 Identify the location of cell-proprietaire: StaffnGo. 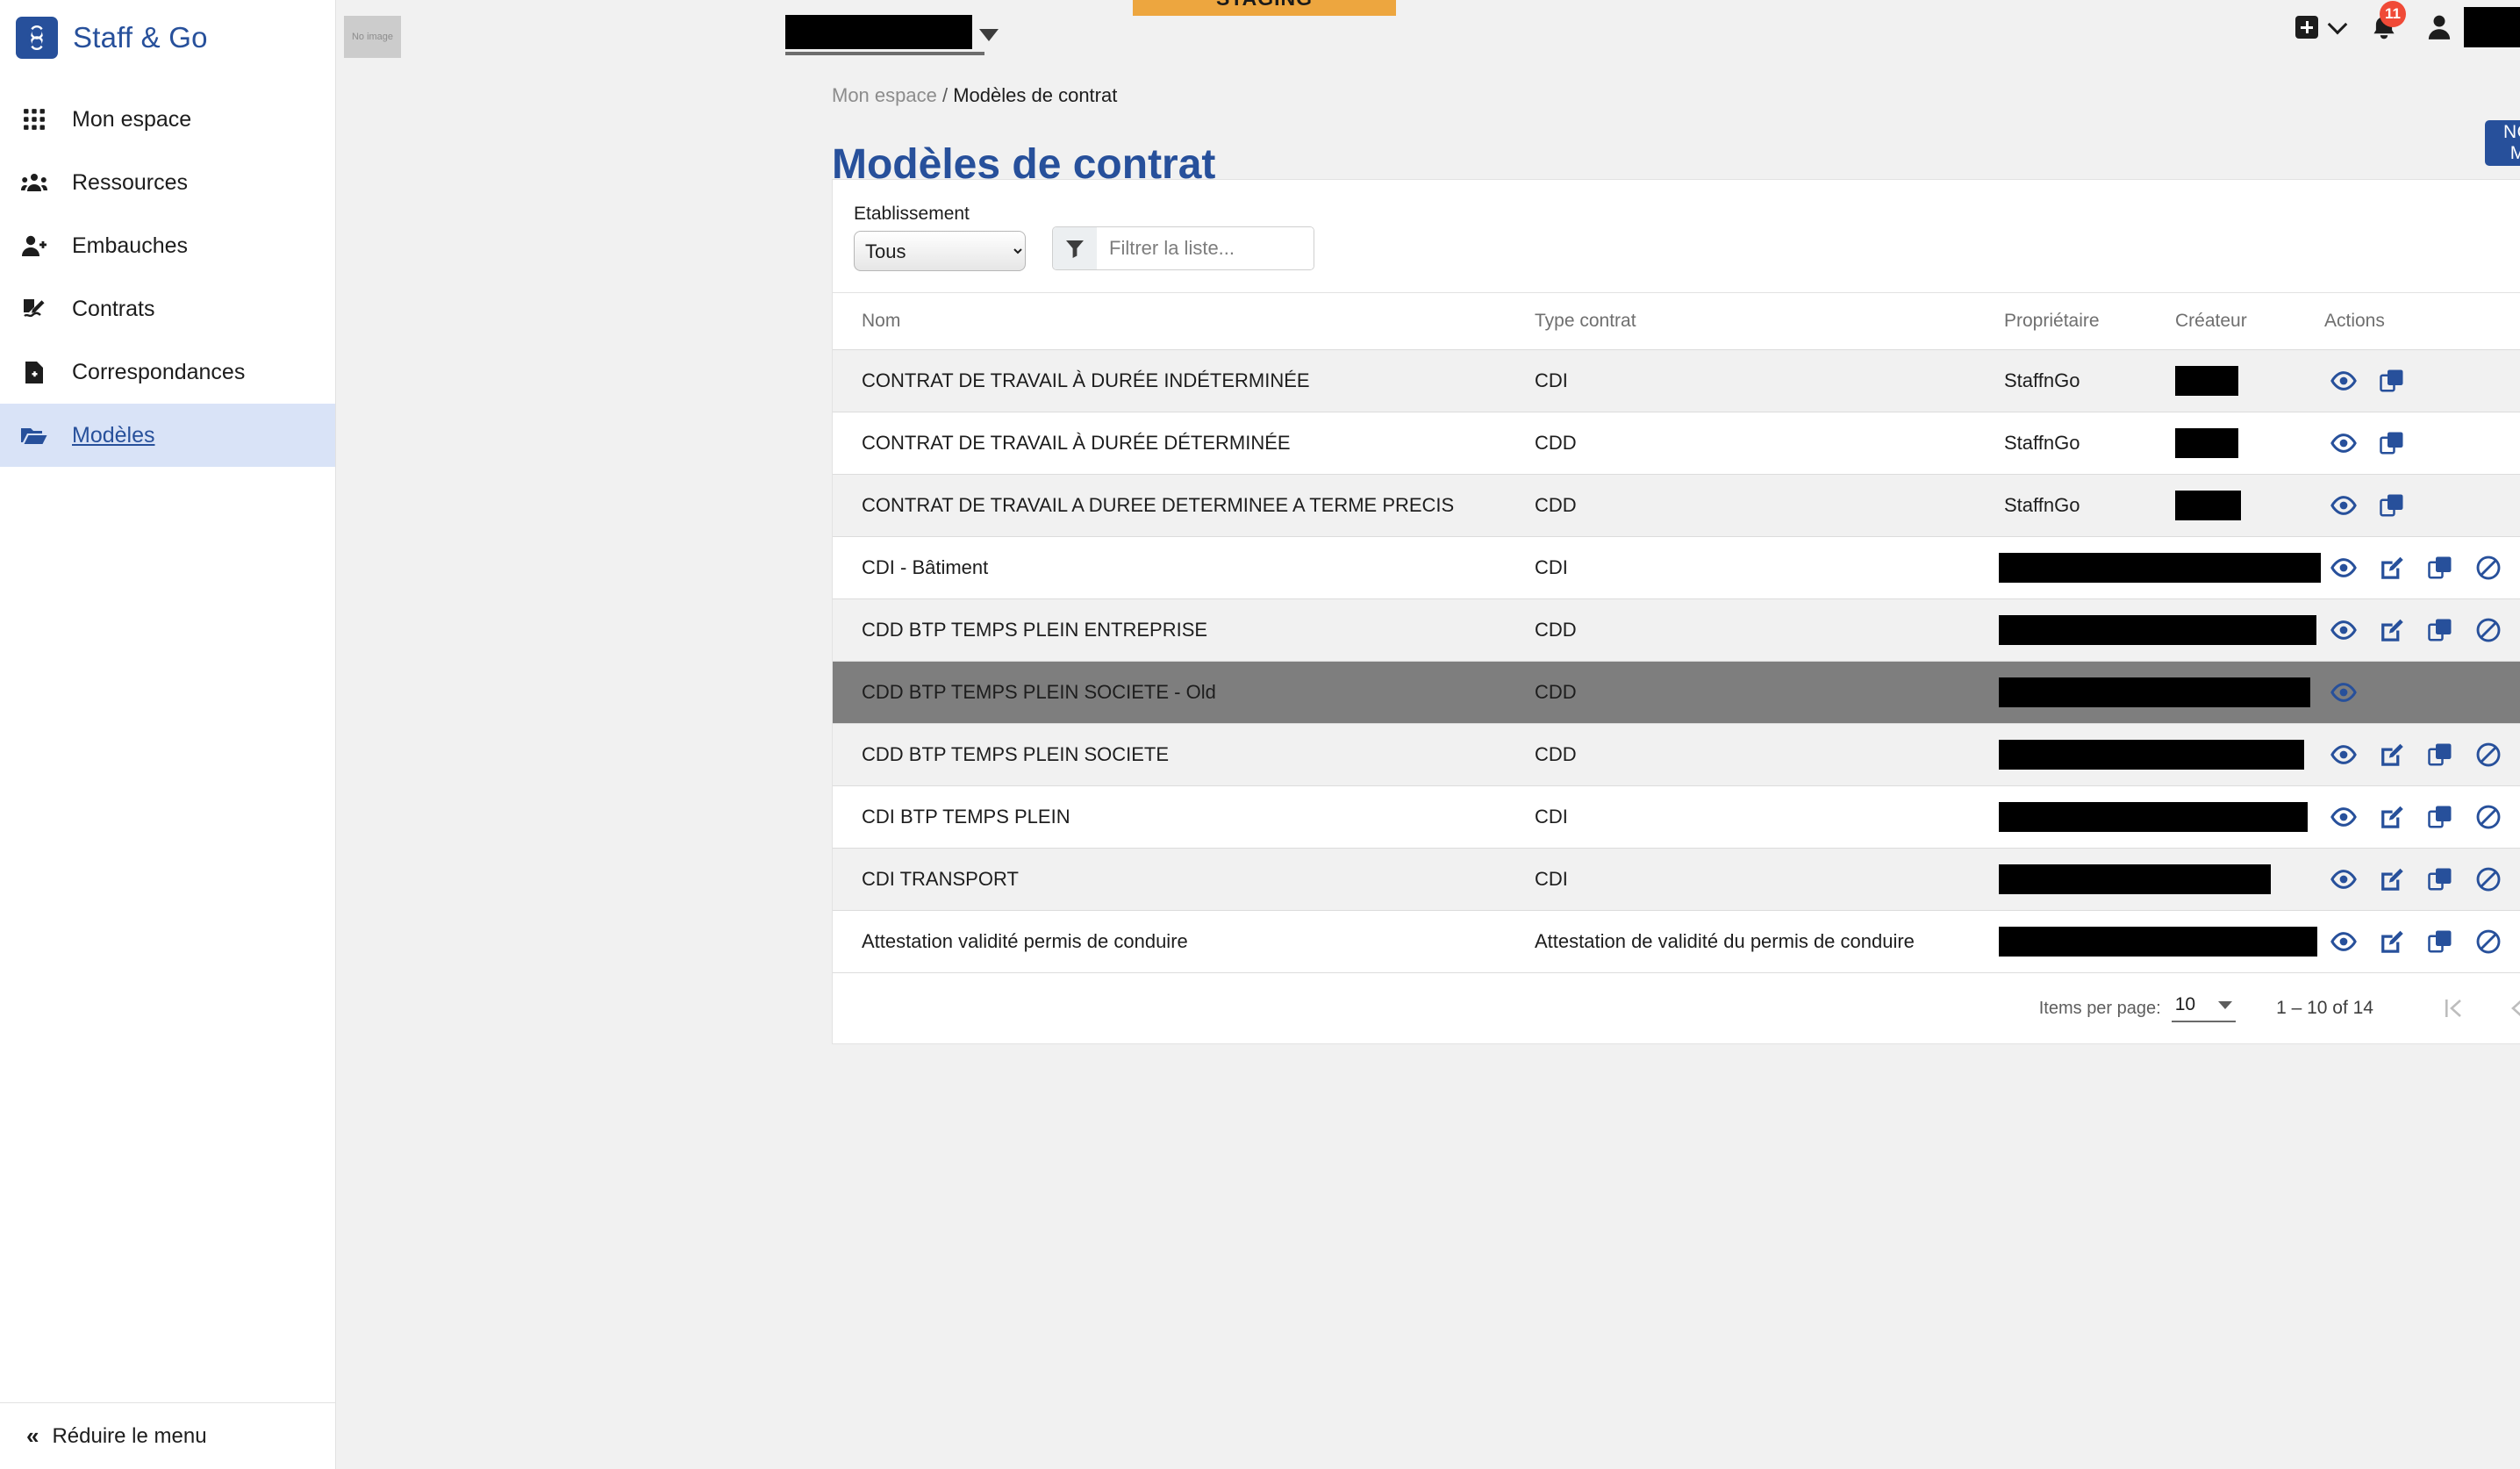
(2089, 380).